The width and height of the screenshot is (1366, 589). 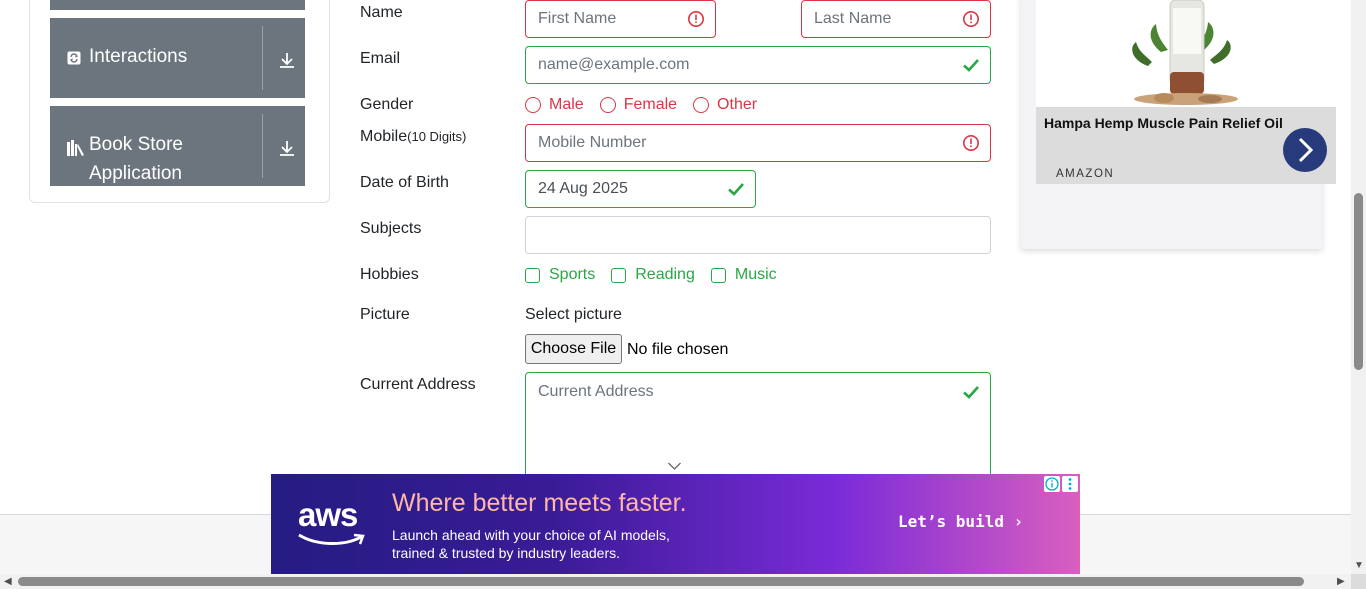 I want to click on last-name-placeholder: Last Name, so click(x=853, y=18).